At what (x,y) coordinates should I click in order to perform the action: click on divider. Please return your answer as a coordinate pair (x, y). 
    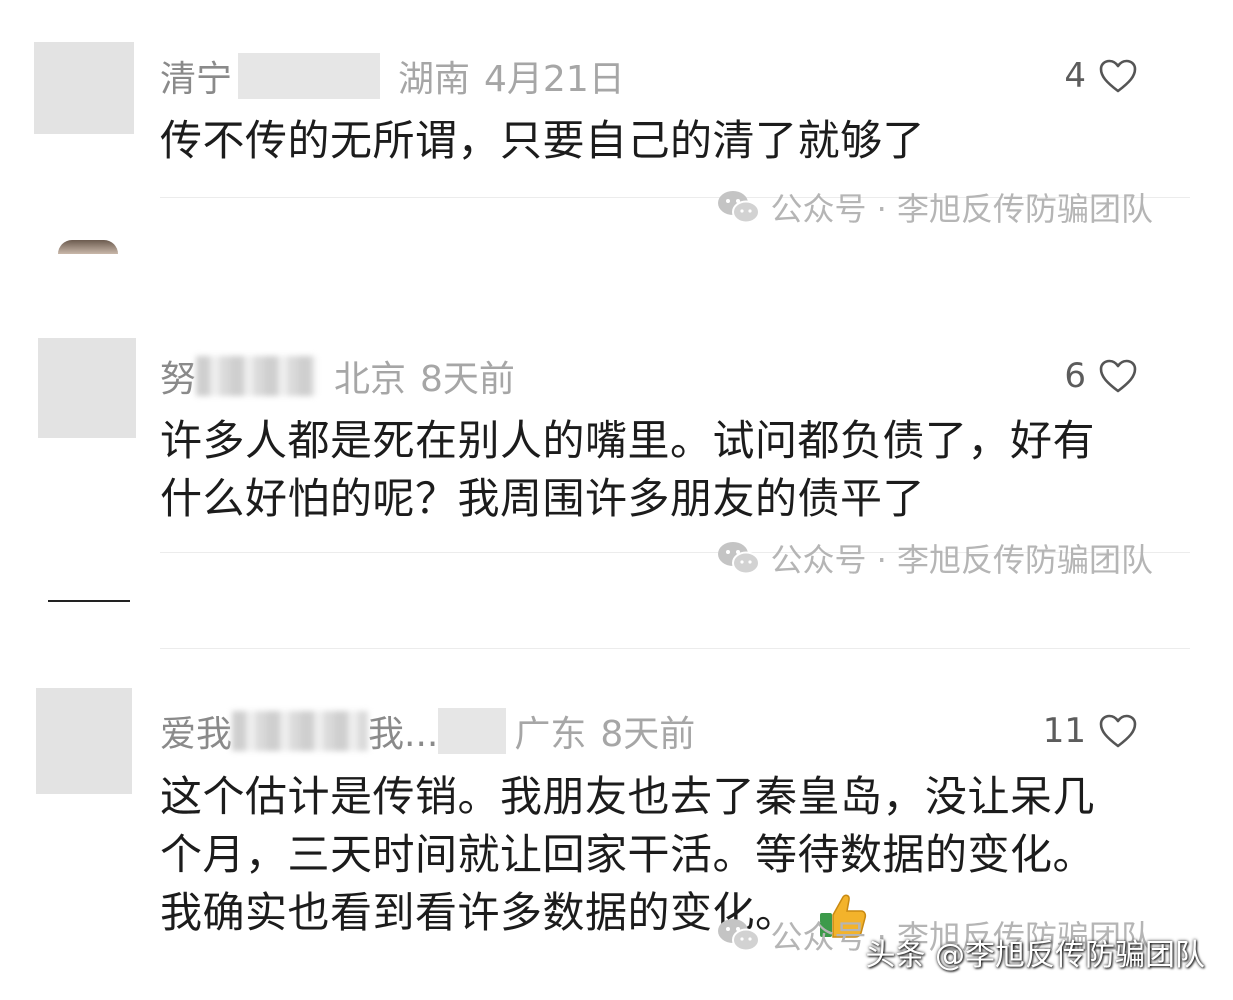
    Looking at the image, I should click on (675, 648).